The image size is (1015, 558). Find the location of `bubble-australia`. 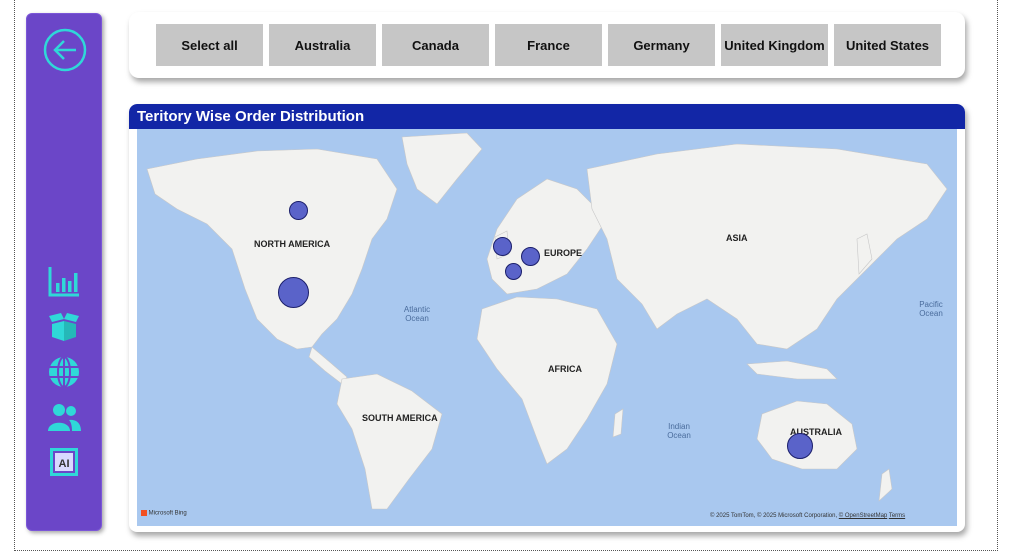

bubble-australia is located at coordinates (800, 446).